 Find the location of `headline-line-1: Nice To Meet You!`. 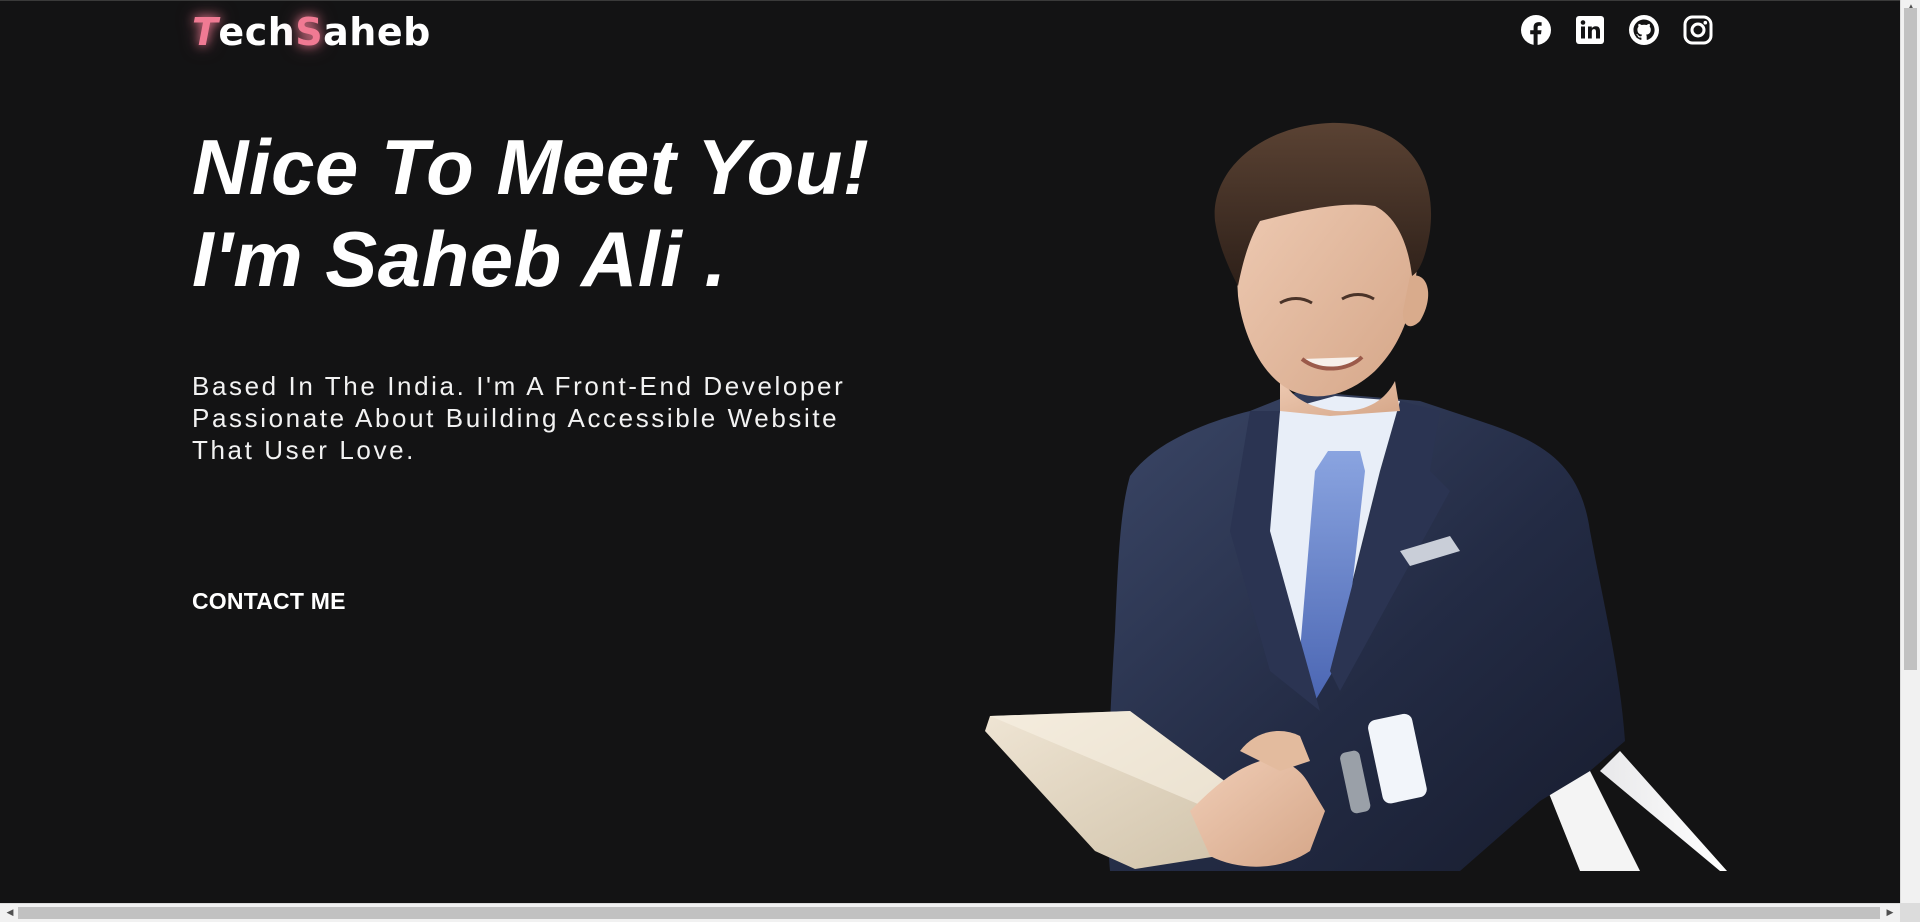

headline-line-1: Nice To Meet You! is located at coordinates (531, 167).